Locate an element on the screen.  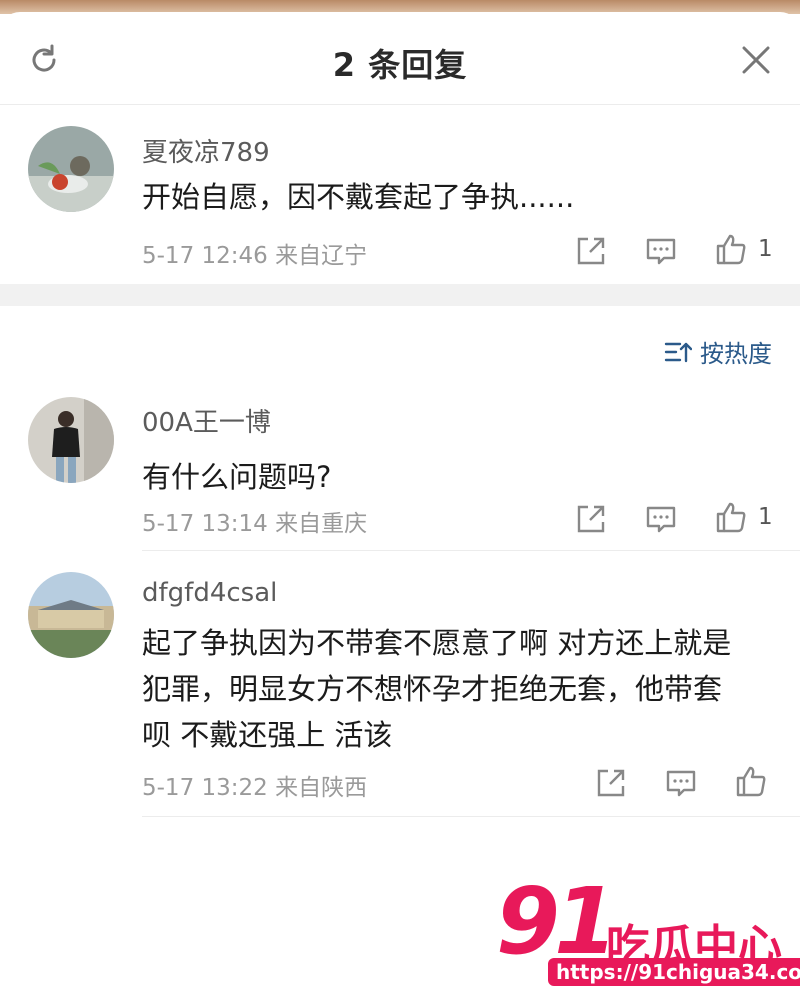
section-separator is located at coordinates (400, 295).